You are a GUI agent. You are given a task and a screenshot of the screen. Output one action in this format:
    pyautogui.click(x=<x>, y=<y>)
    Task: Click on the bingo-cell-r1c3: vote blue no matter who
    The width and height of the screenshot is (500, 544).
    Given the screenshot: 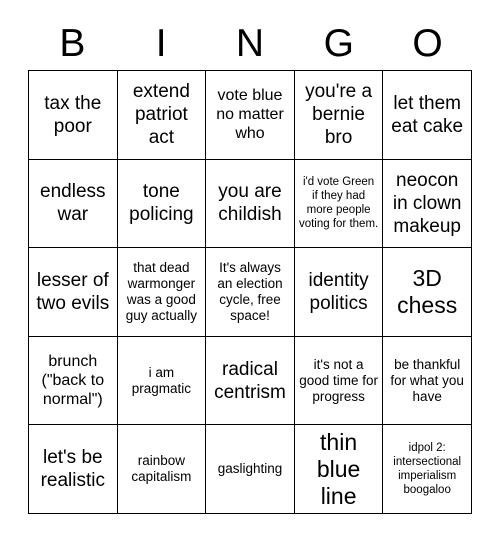 What is the action you would take?
    pyautogui.click(x=250, y=115)
    